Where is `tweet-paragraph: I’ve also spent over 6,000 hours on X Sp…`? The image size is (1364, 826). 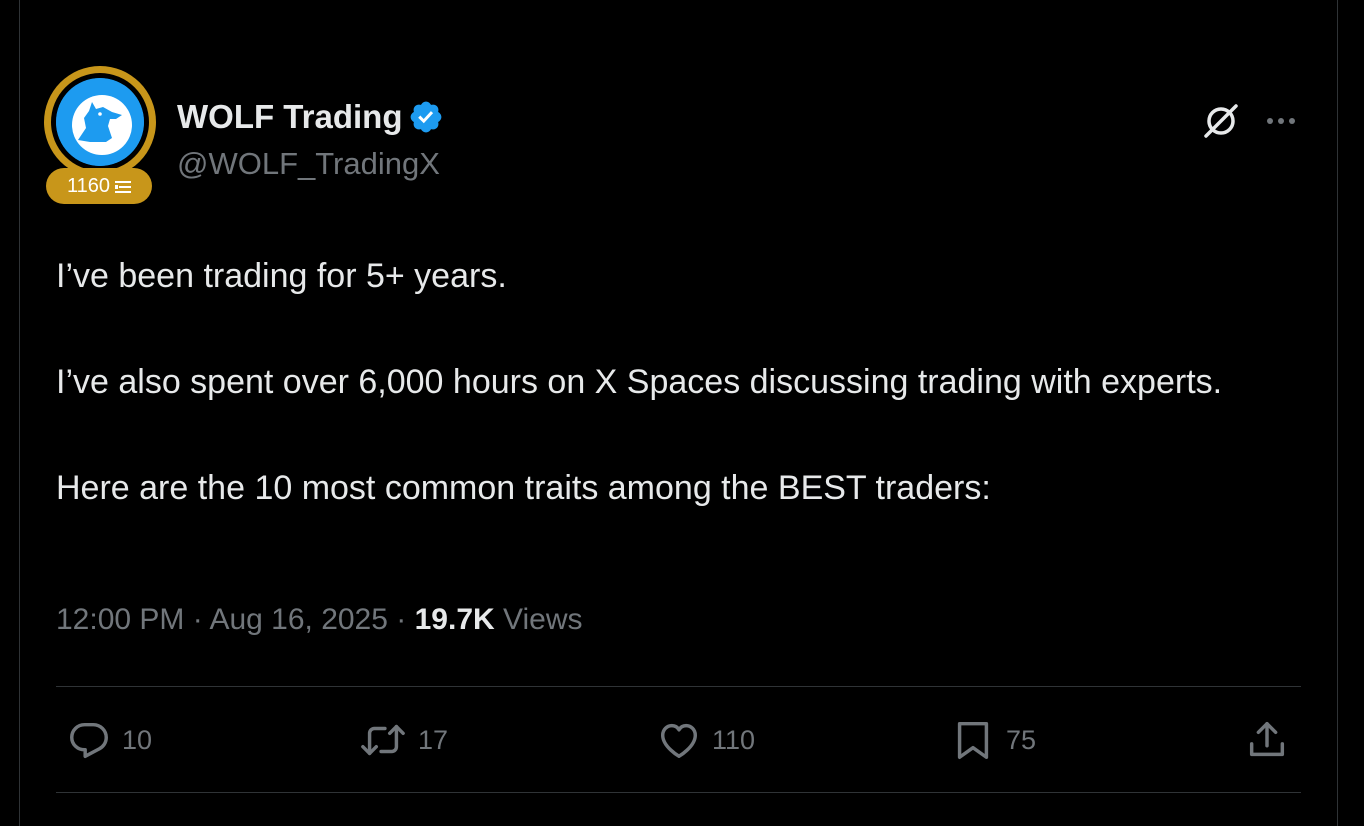 tweet-paragraph: I’ve also spent over 6,000 hours on X Sp… is located at coordinates (639, 382).